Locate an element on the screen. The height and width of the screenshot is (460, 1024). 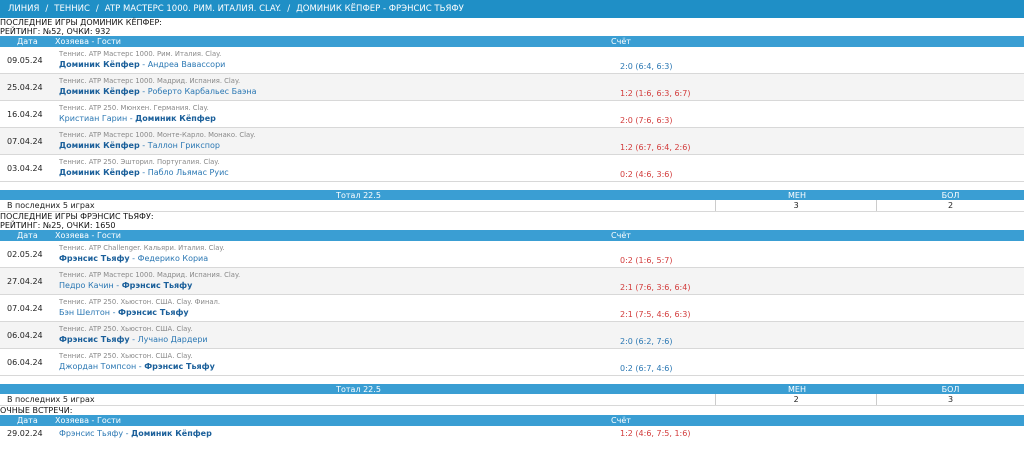
match-players: Доминик Кёпфер - Роберто Карбальес Баэна is located at coordinates (339, 91).